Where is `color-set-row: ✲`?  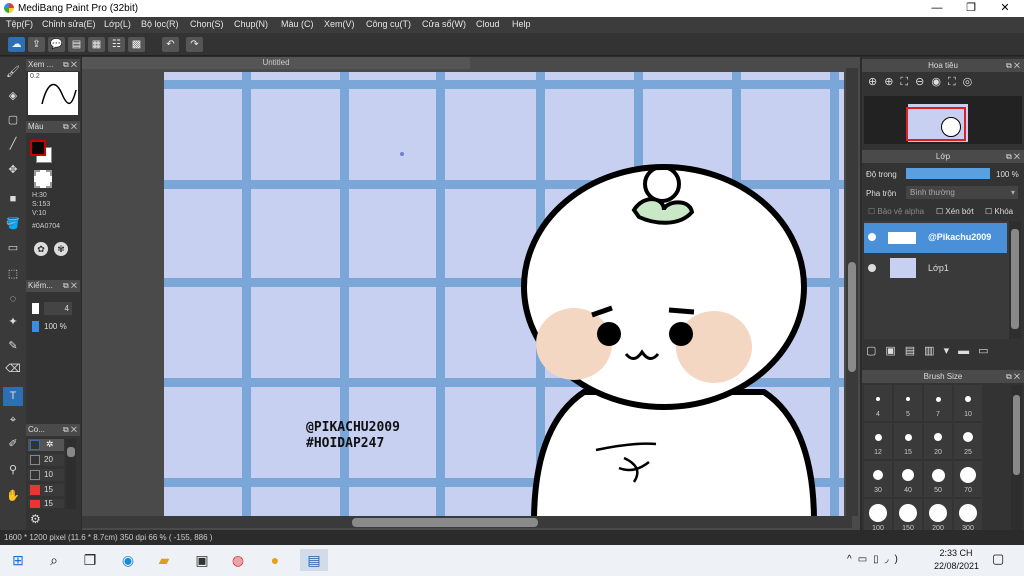
color-set-row: ✲ is located at coordinates (46, 445).